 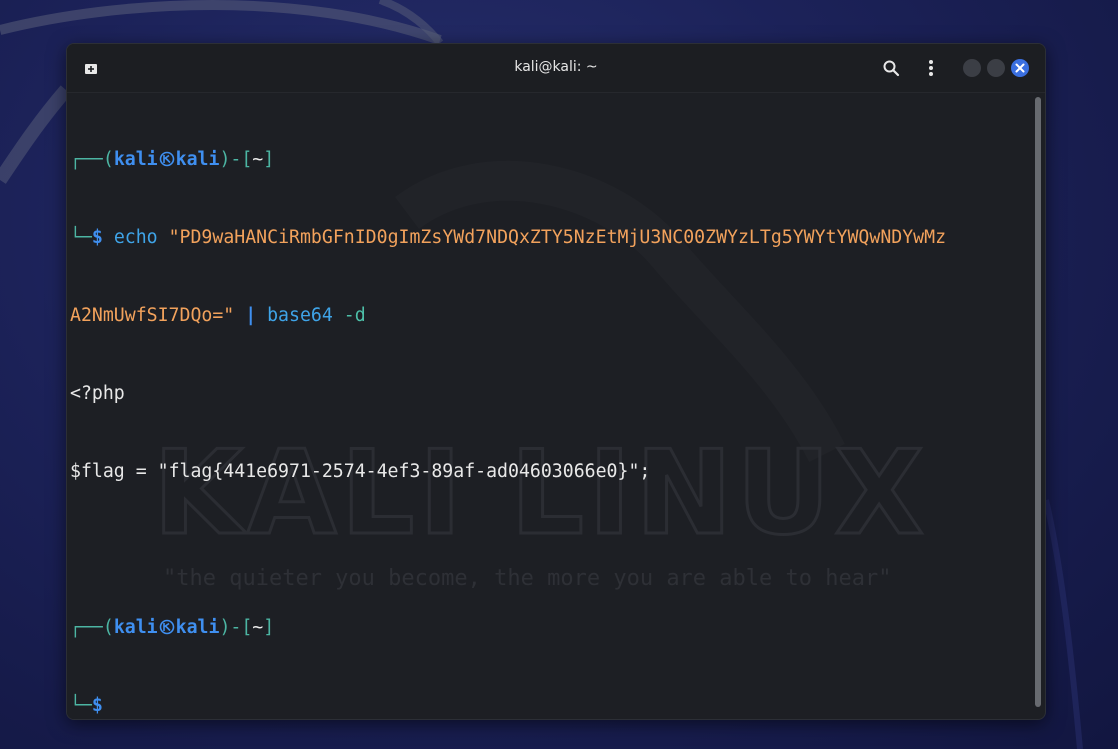 I want to click on search-icon, so click(x=891, y=68).